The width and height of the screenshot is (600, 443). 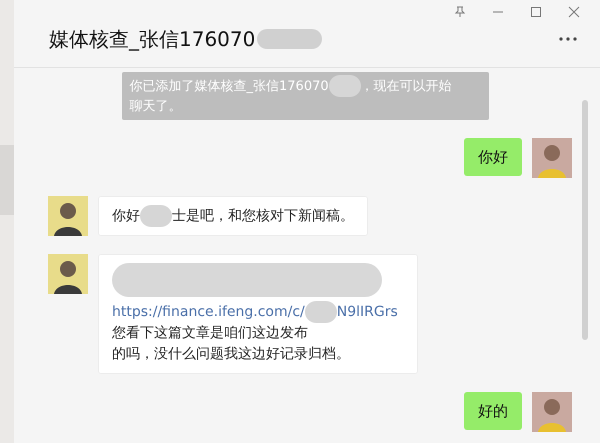 What do you see at coordinates (536, 12) in the screenshot?
I see `maximize-icon` at bounding box center [536, 12].